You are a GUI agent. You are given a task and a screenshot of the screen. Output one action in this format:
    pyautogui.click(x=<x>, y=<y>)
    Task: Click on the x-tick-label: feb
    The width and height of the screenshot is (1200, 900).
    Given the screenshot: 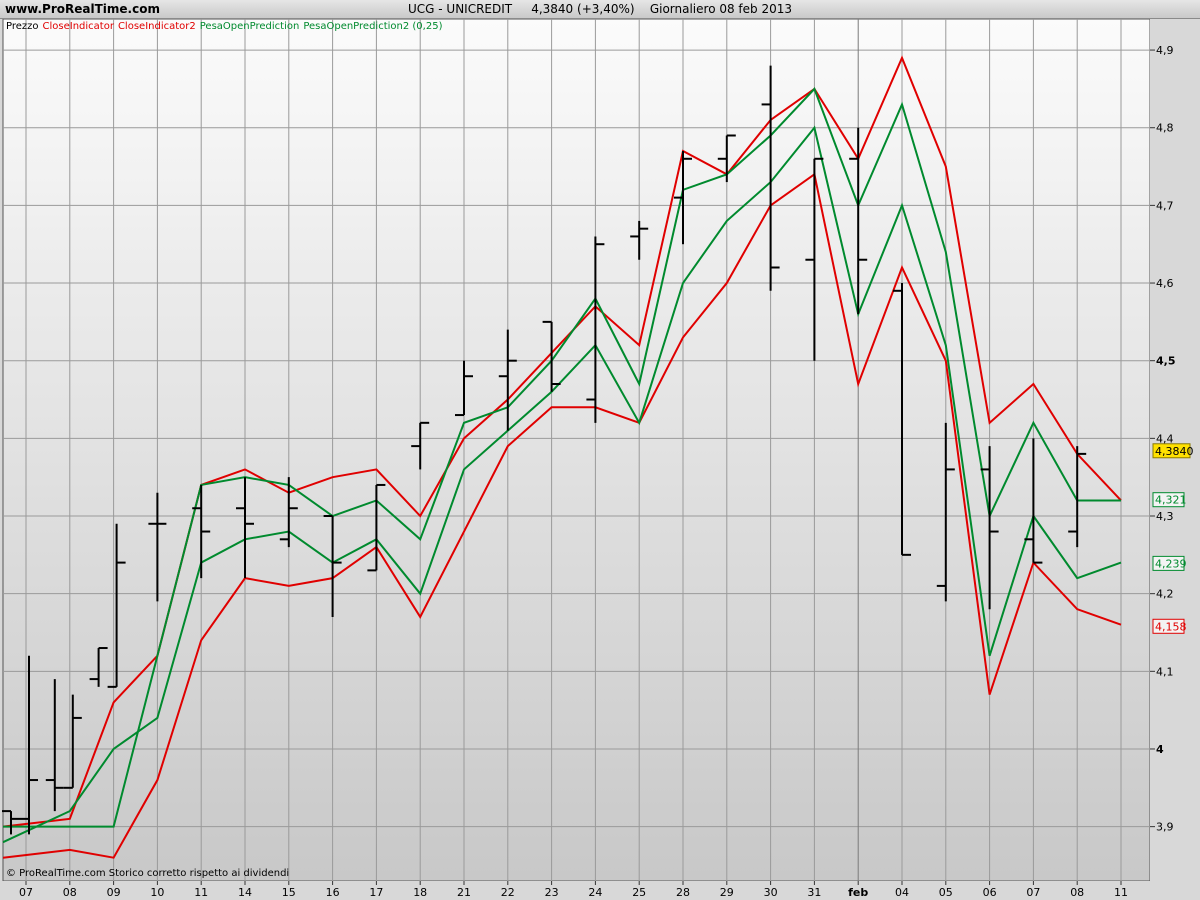 What is the action you would take?
    pyautogui.click(x=858, y=892)
    